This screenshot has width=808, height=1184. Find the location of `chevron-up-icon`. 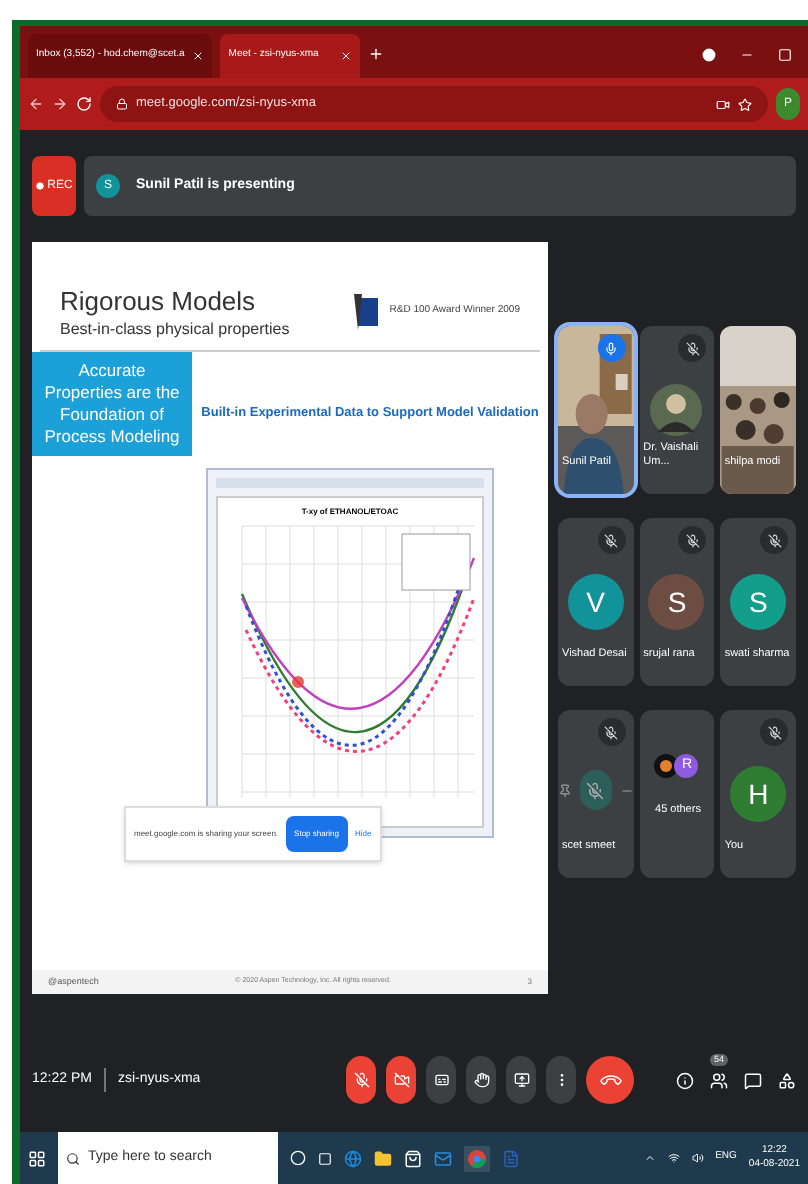

chevron-up-icon is located at coordinates (649, 1158).